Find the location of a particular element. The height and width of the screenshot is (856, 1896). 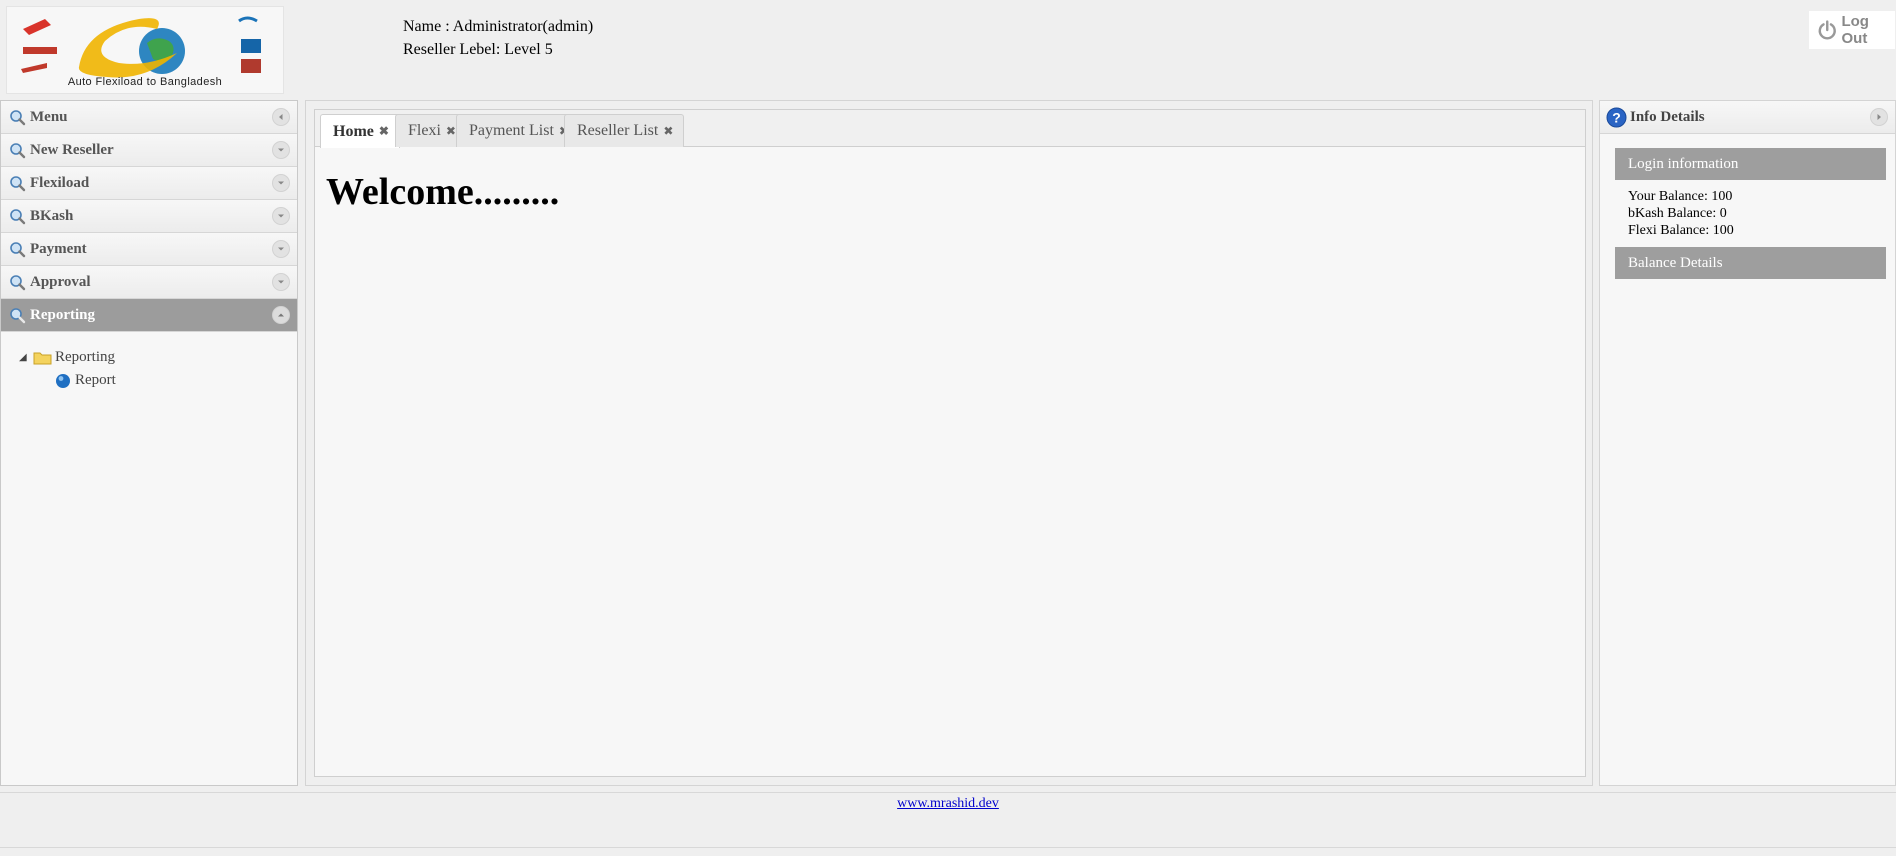

tree-node-reporting: ◢ Reporting is located at coordinates (158, 357).